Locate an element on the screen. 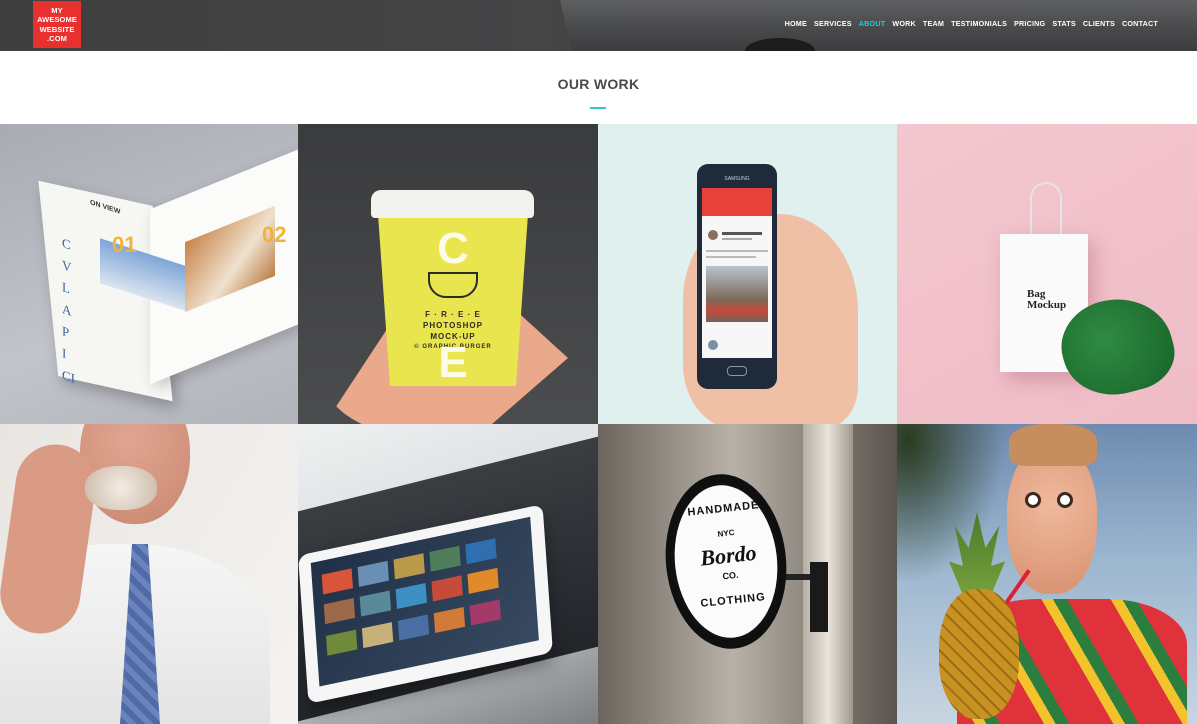 The width and height of the screenshot is (1197, 724). sign-bottom-text: CLOTHING is located at coordinates (733, 600).